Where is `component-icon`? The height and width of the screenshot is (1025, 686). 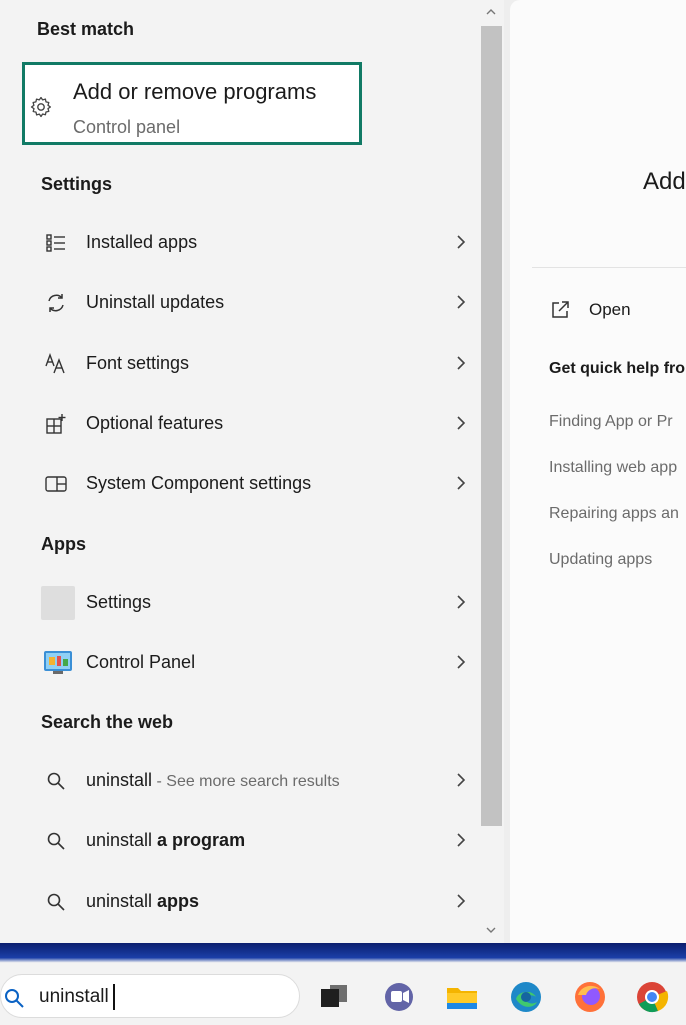
component-icon is located at coordinates (56, 484).